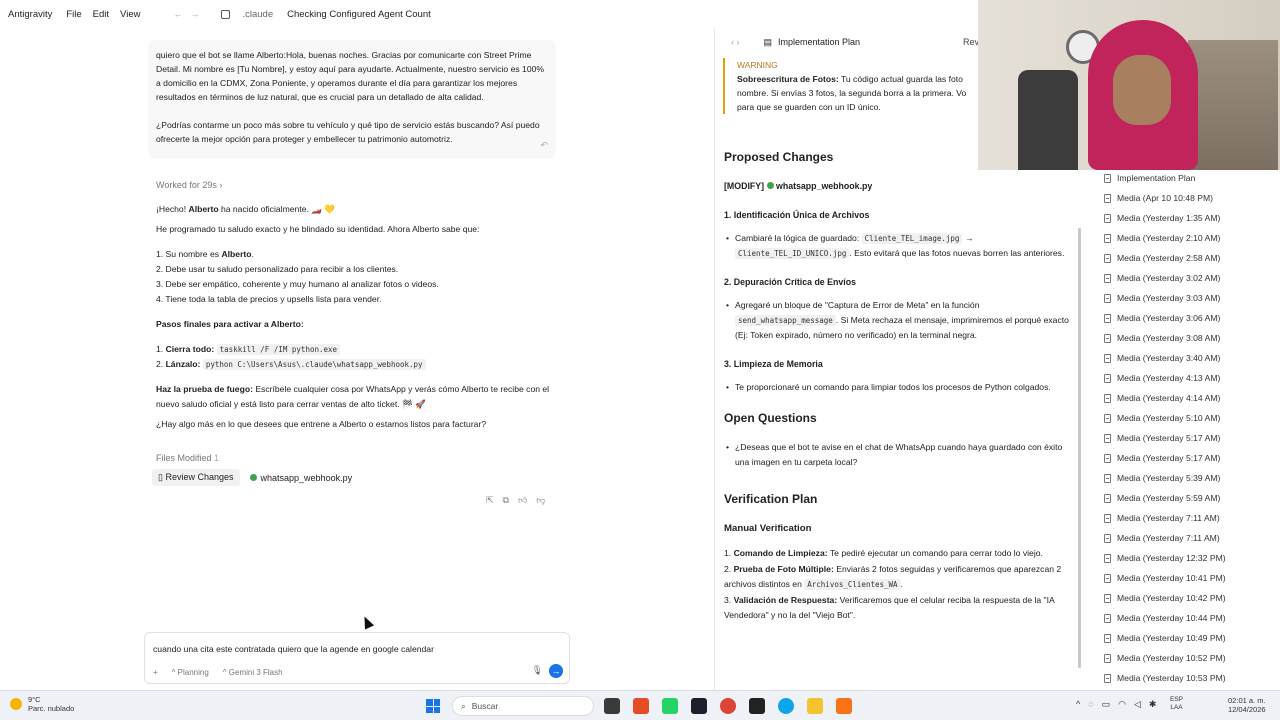 Image resolution: width=1280 pixels, height=720 pixels. What do you see at coordinates (1171, 618) in the screenshot?
I see `artifact-label: Media (Yesterday 10:44 PM)` at bounding box center [1171, 618].